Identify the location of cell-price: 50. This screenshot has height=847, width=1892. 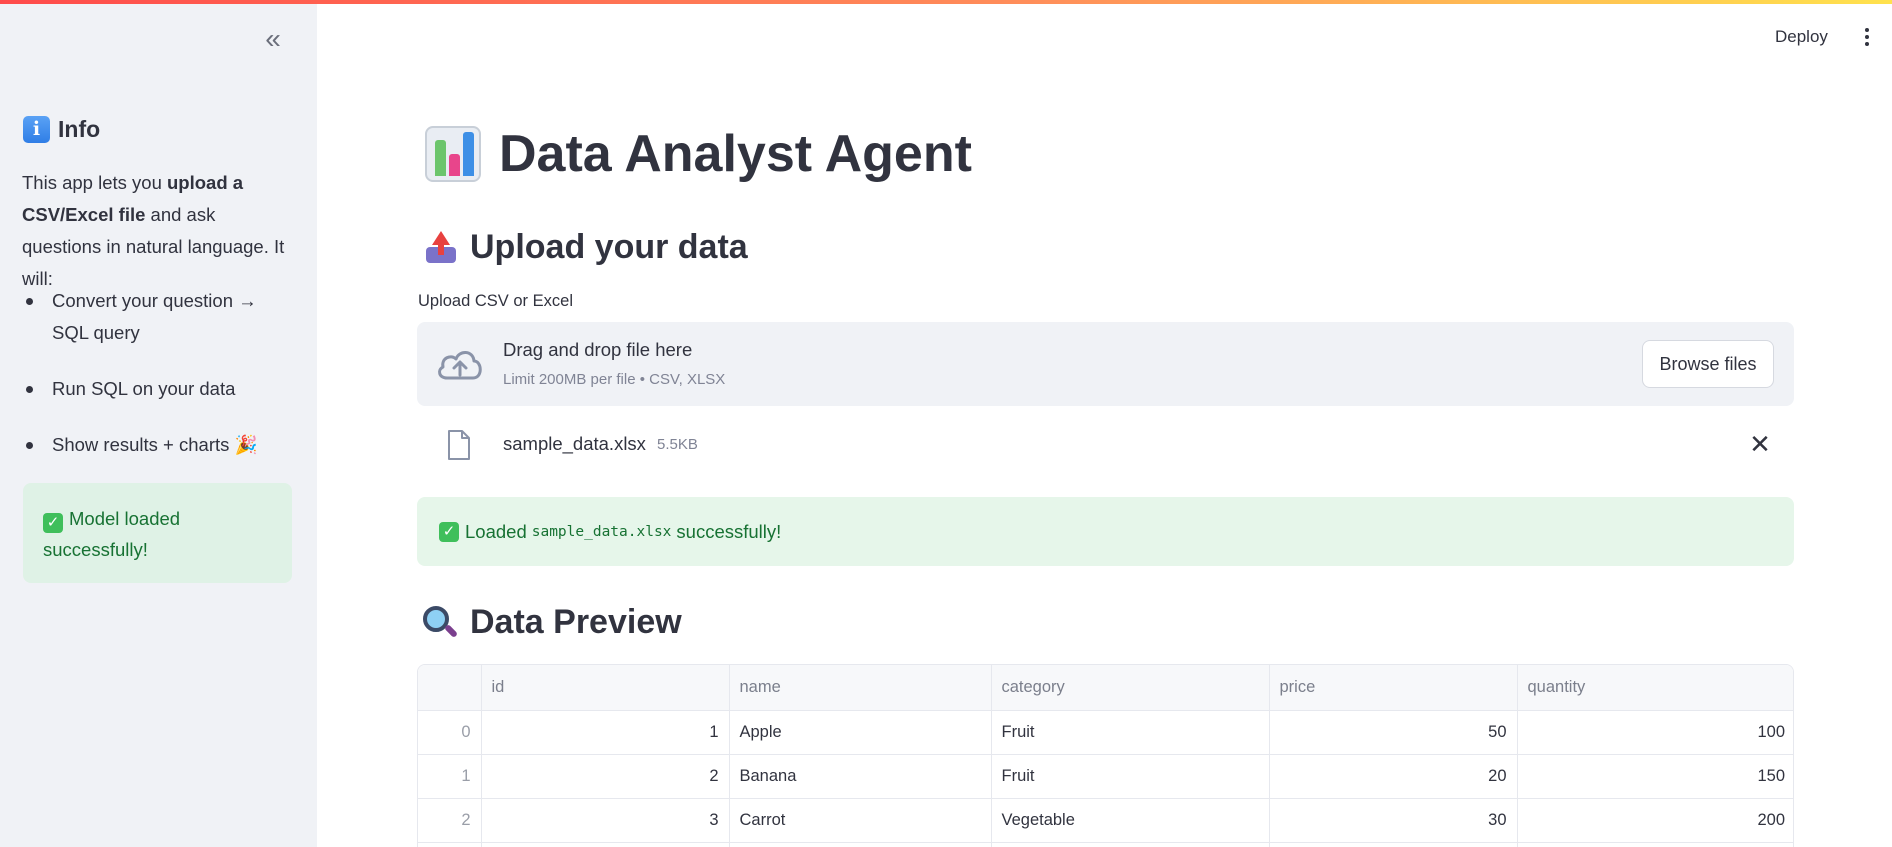
(1393, 732).